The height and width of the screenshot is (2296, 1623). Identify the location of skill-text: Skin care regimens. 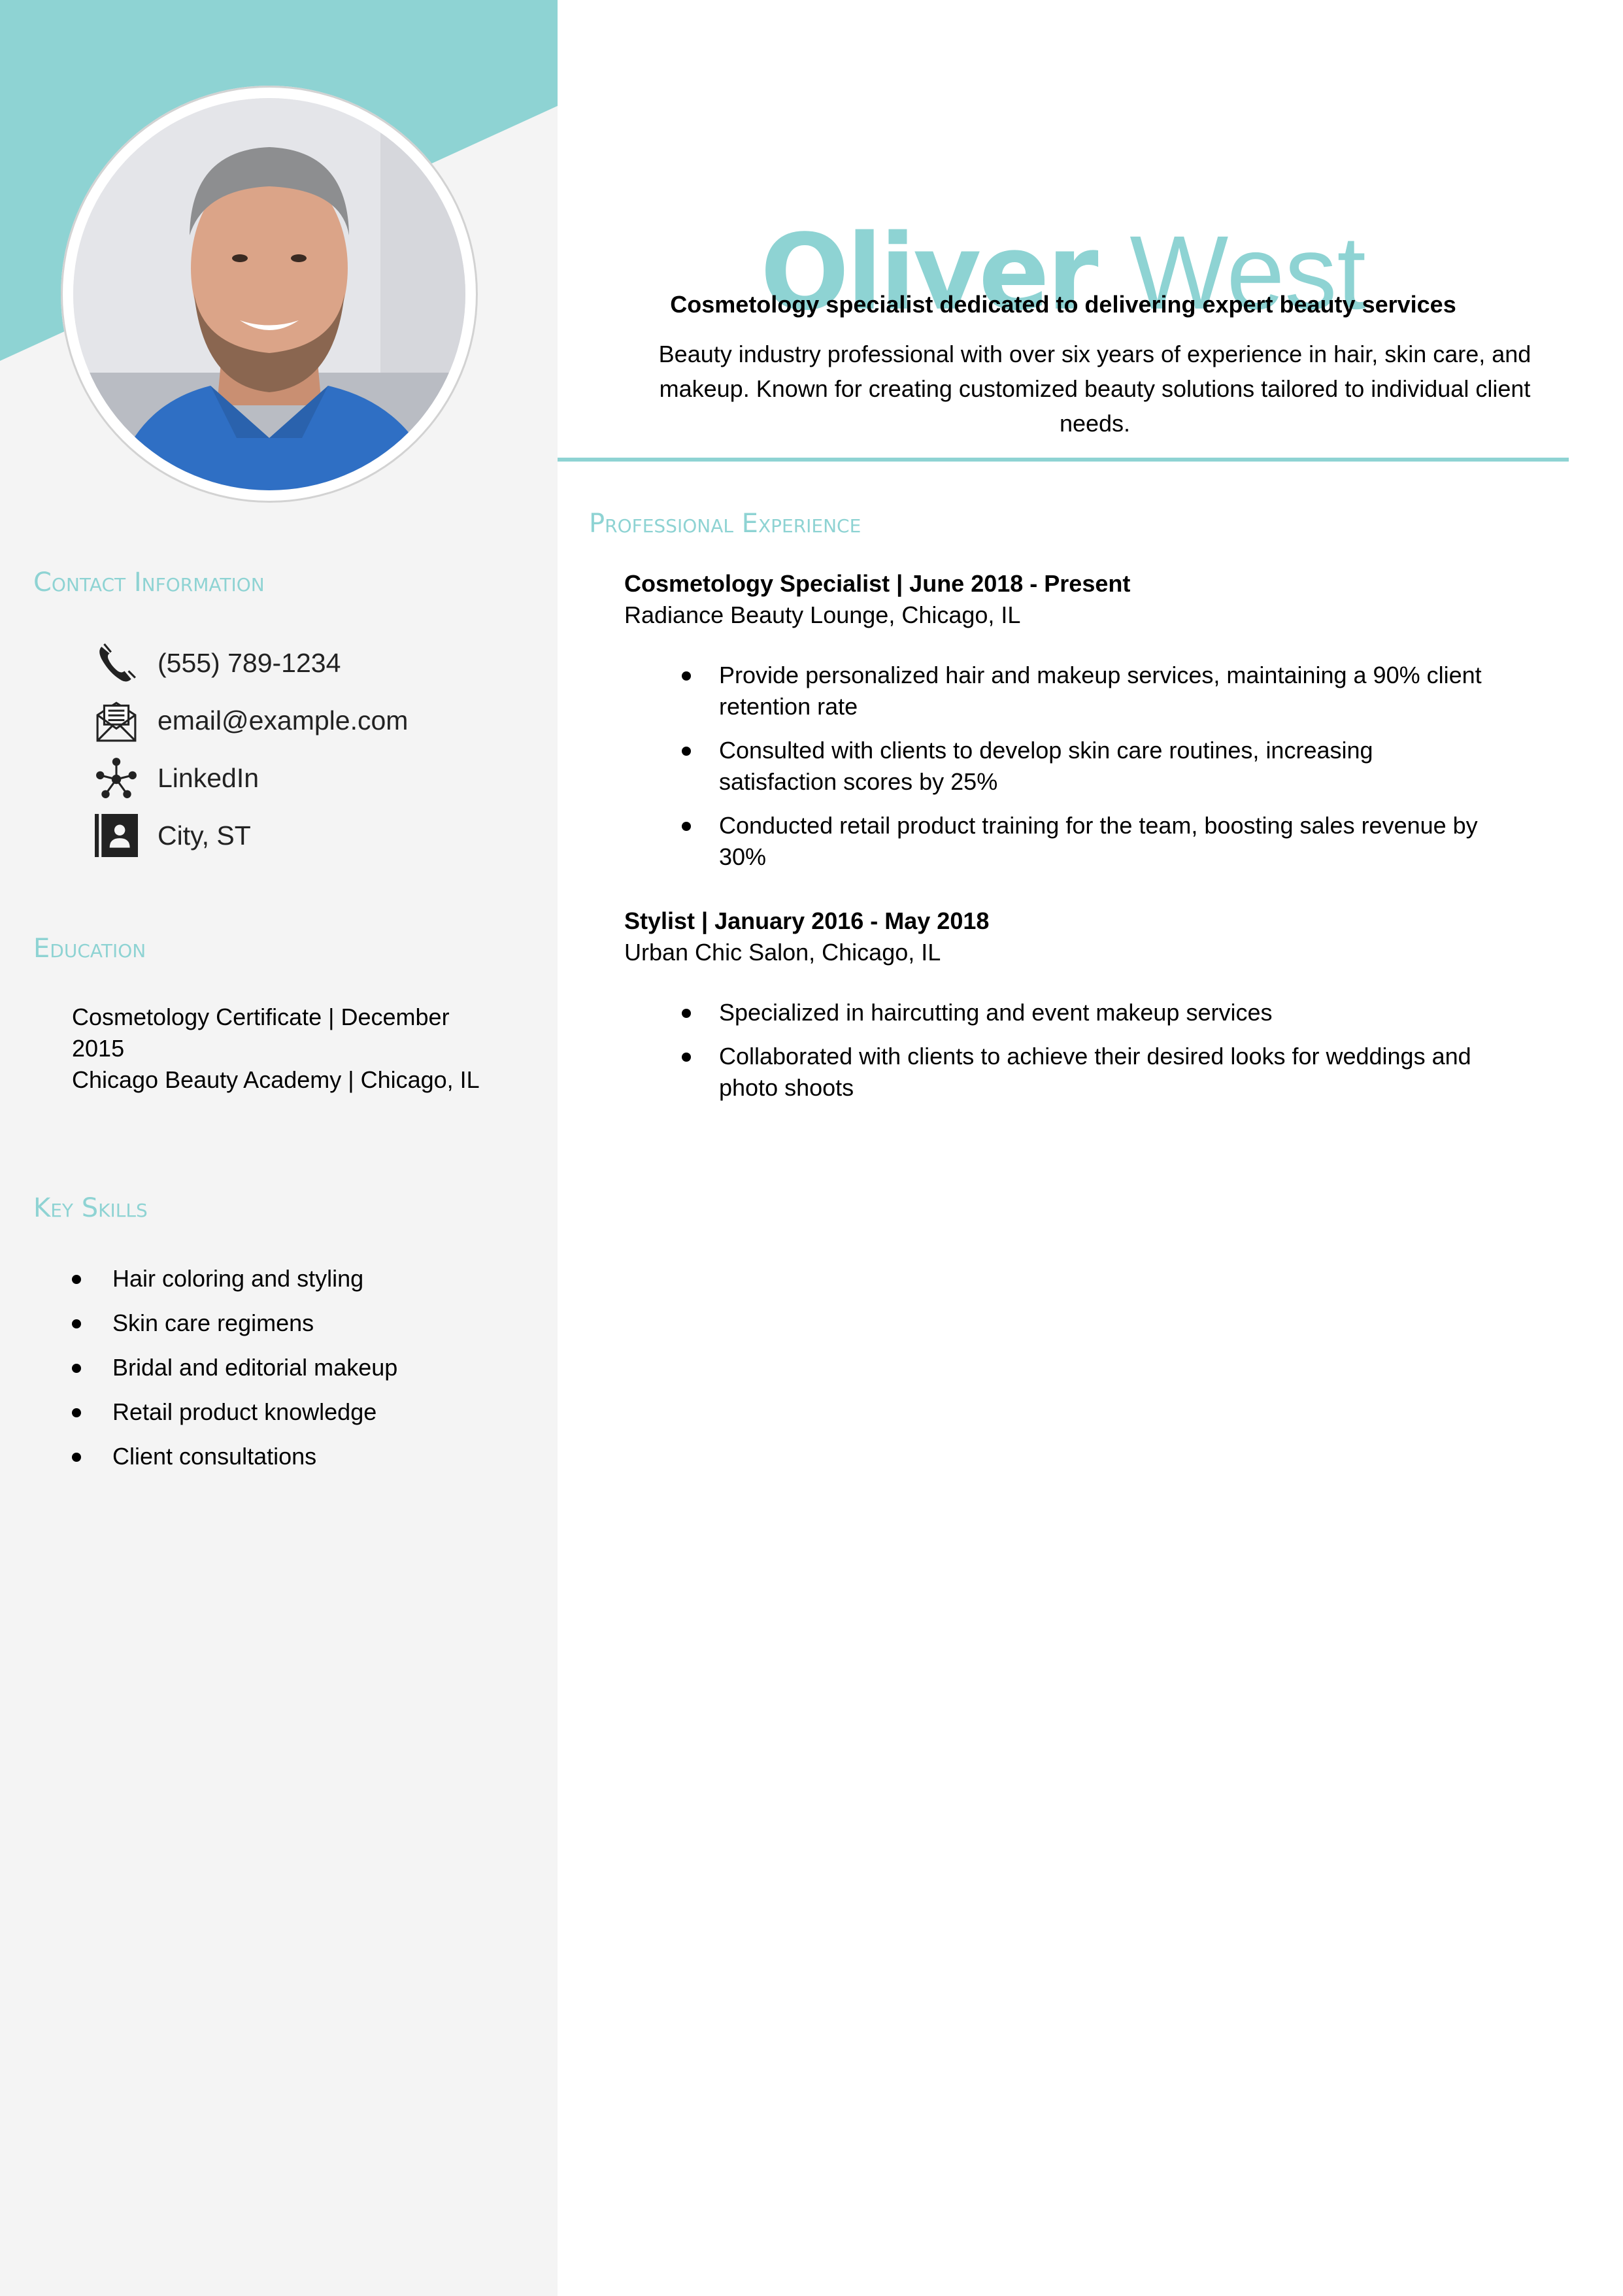
(213, 1323).